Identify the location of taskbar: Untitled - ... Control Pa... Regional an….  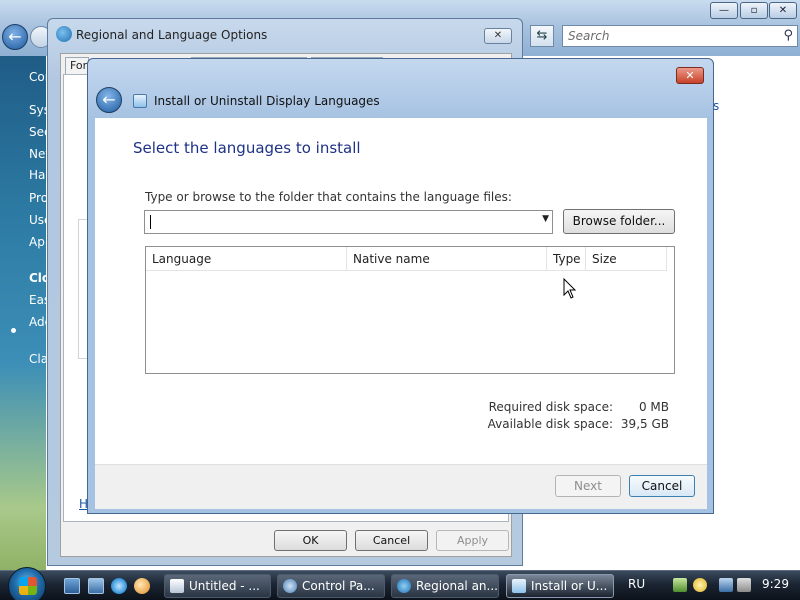
(400, 583).